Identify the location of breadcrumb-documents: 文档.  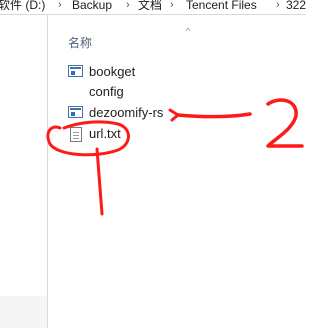
(150, 6).